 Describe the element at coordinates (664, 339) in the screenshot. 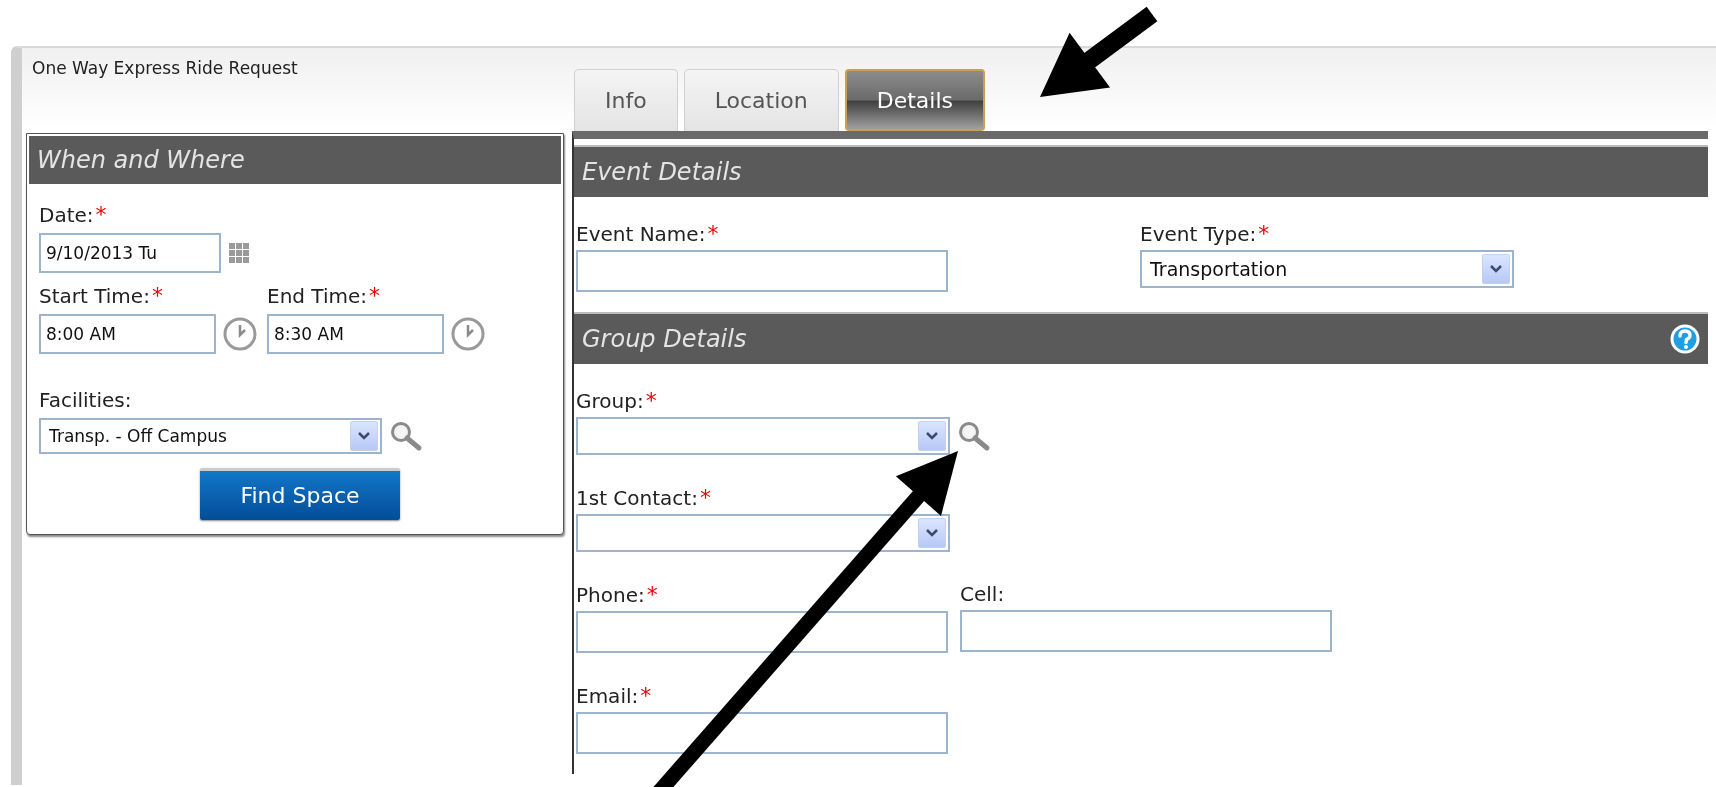

I see `section-title: Group Details` at that location.